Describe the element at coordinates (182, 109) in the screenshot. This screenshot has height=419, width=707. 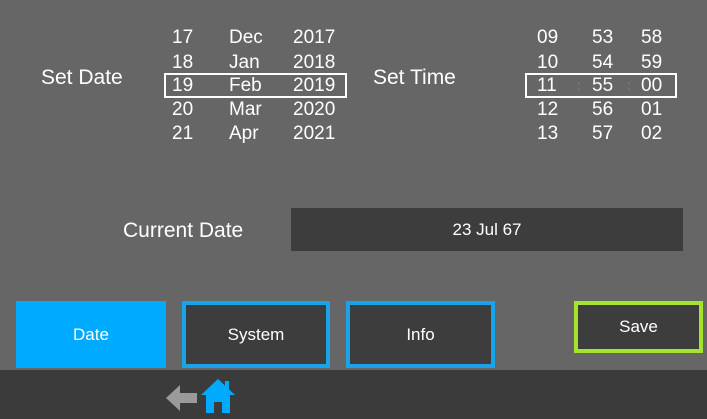
I see `picker-day: 20` at that location.